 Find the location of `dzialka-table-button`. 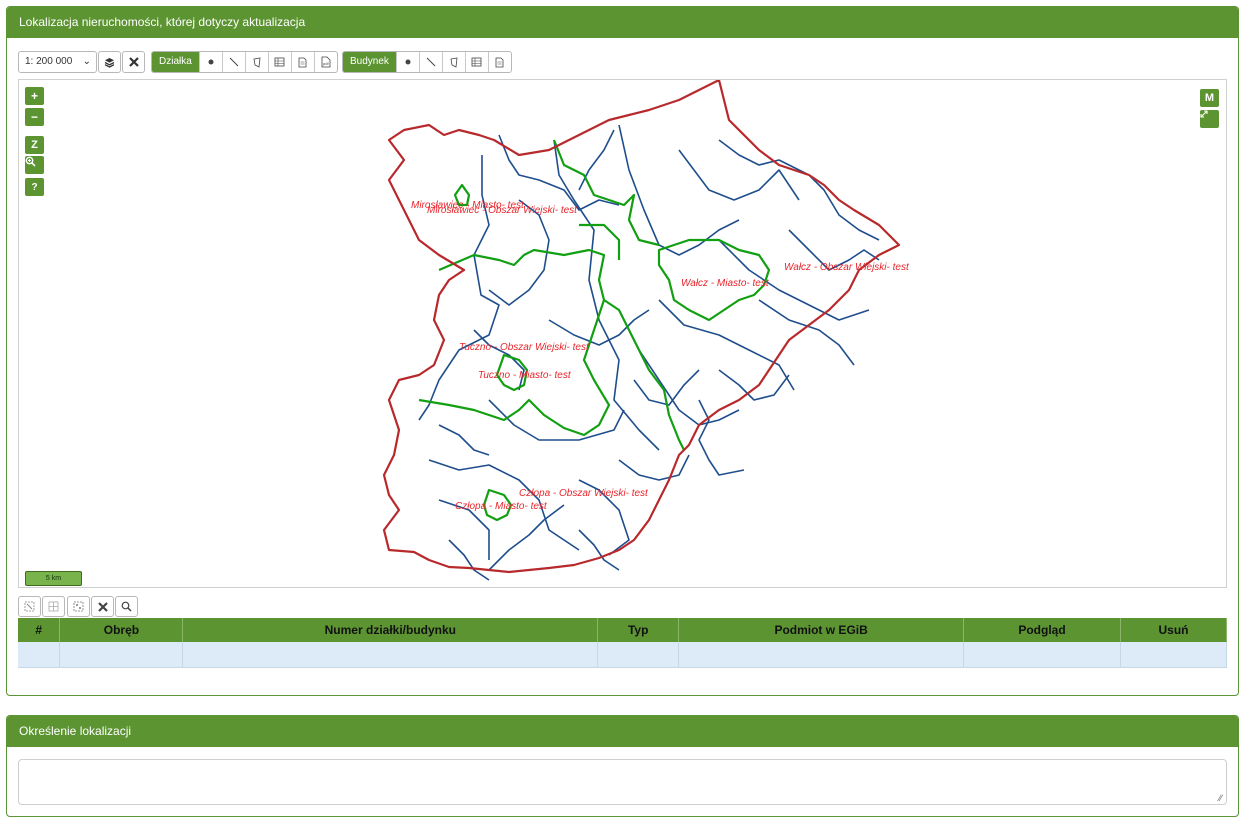

dzialka-table-button is located at coordinates (279, 62).